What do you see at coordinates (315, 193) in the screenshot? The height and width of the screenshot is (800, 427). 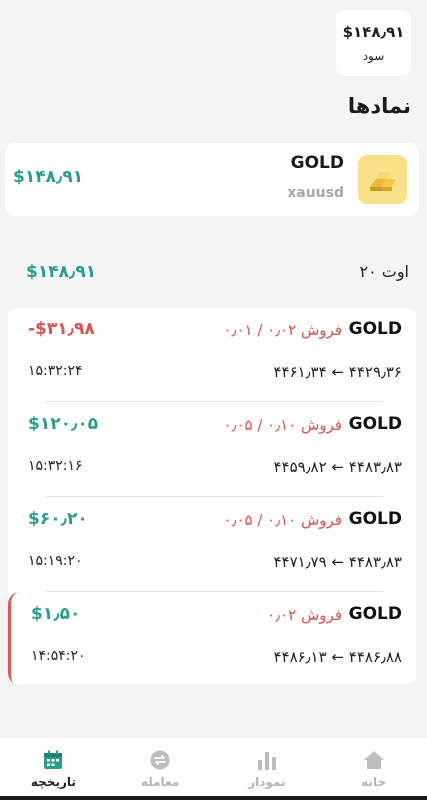 I see `symbol-code: xauusd` at bounding box center [315, 193].